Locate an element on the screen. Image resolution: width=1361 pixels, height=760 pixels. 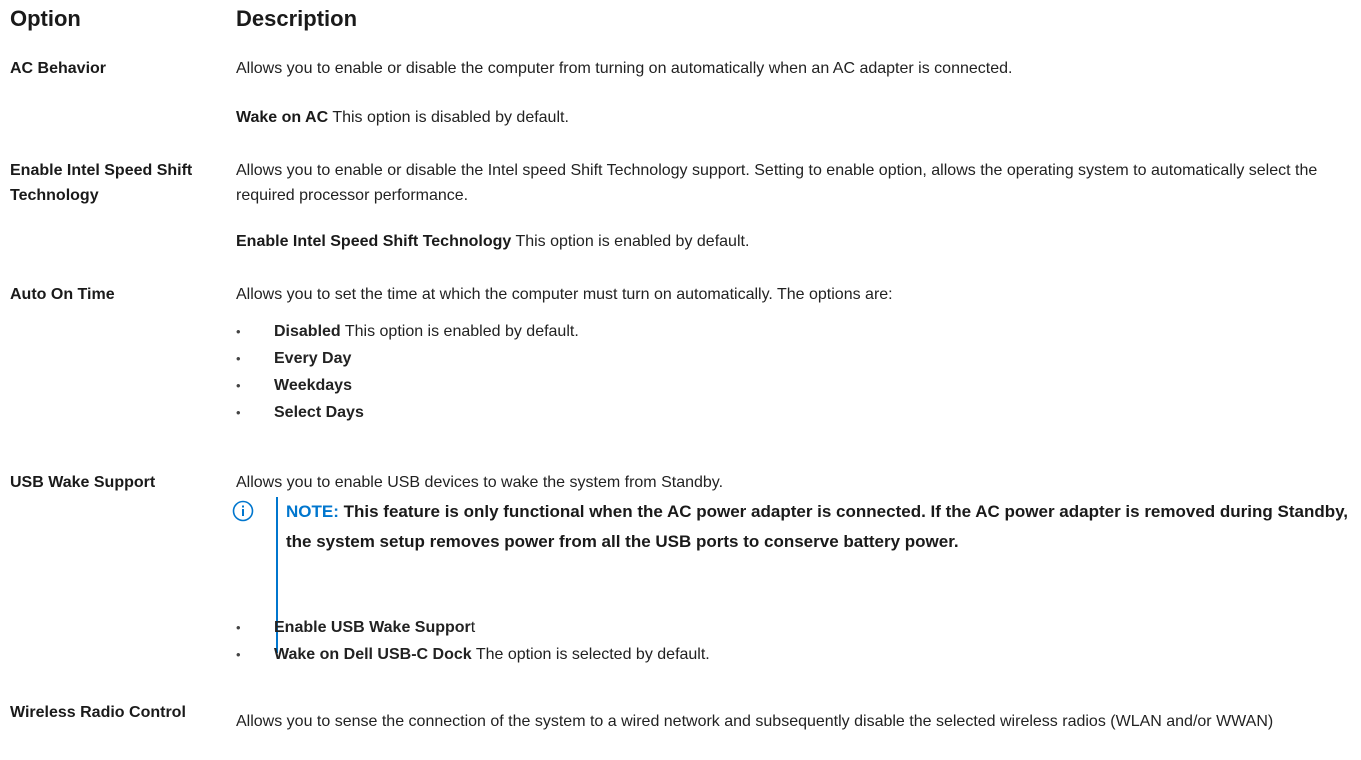
list-item-enable-usb-wake: • Enable USB Wake Support is located at coordinates (356, 627).